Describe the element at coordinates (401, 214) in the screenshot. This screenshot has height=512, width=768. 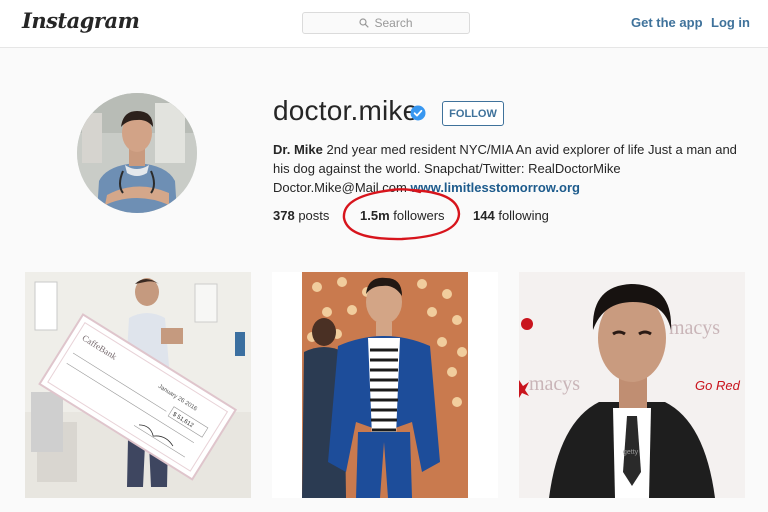
I see `red-circle-annotation` at that location.